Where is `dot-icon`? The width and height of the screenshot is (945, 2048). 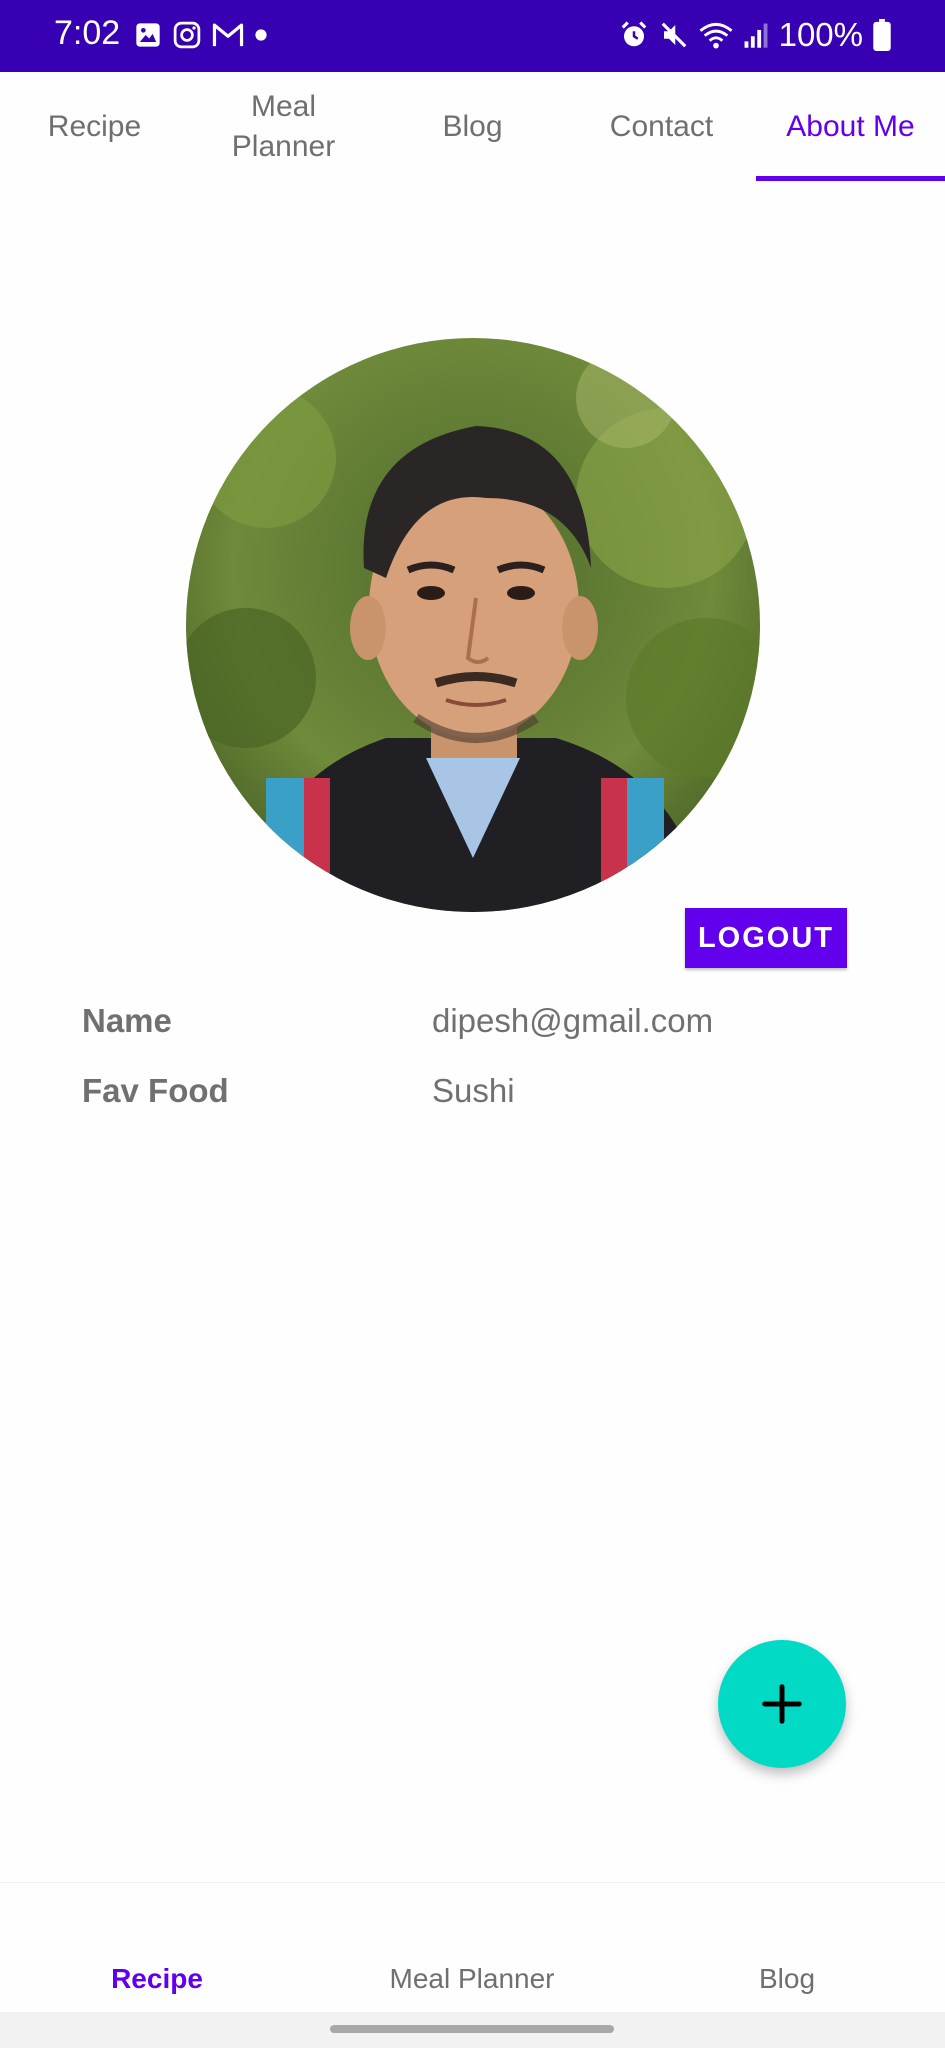 dot-icon is located at coordinates (261, 35).